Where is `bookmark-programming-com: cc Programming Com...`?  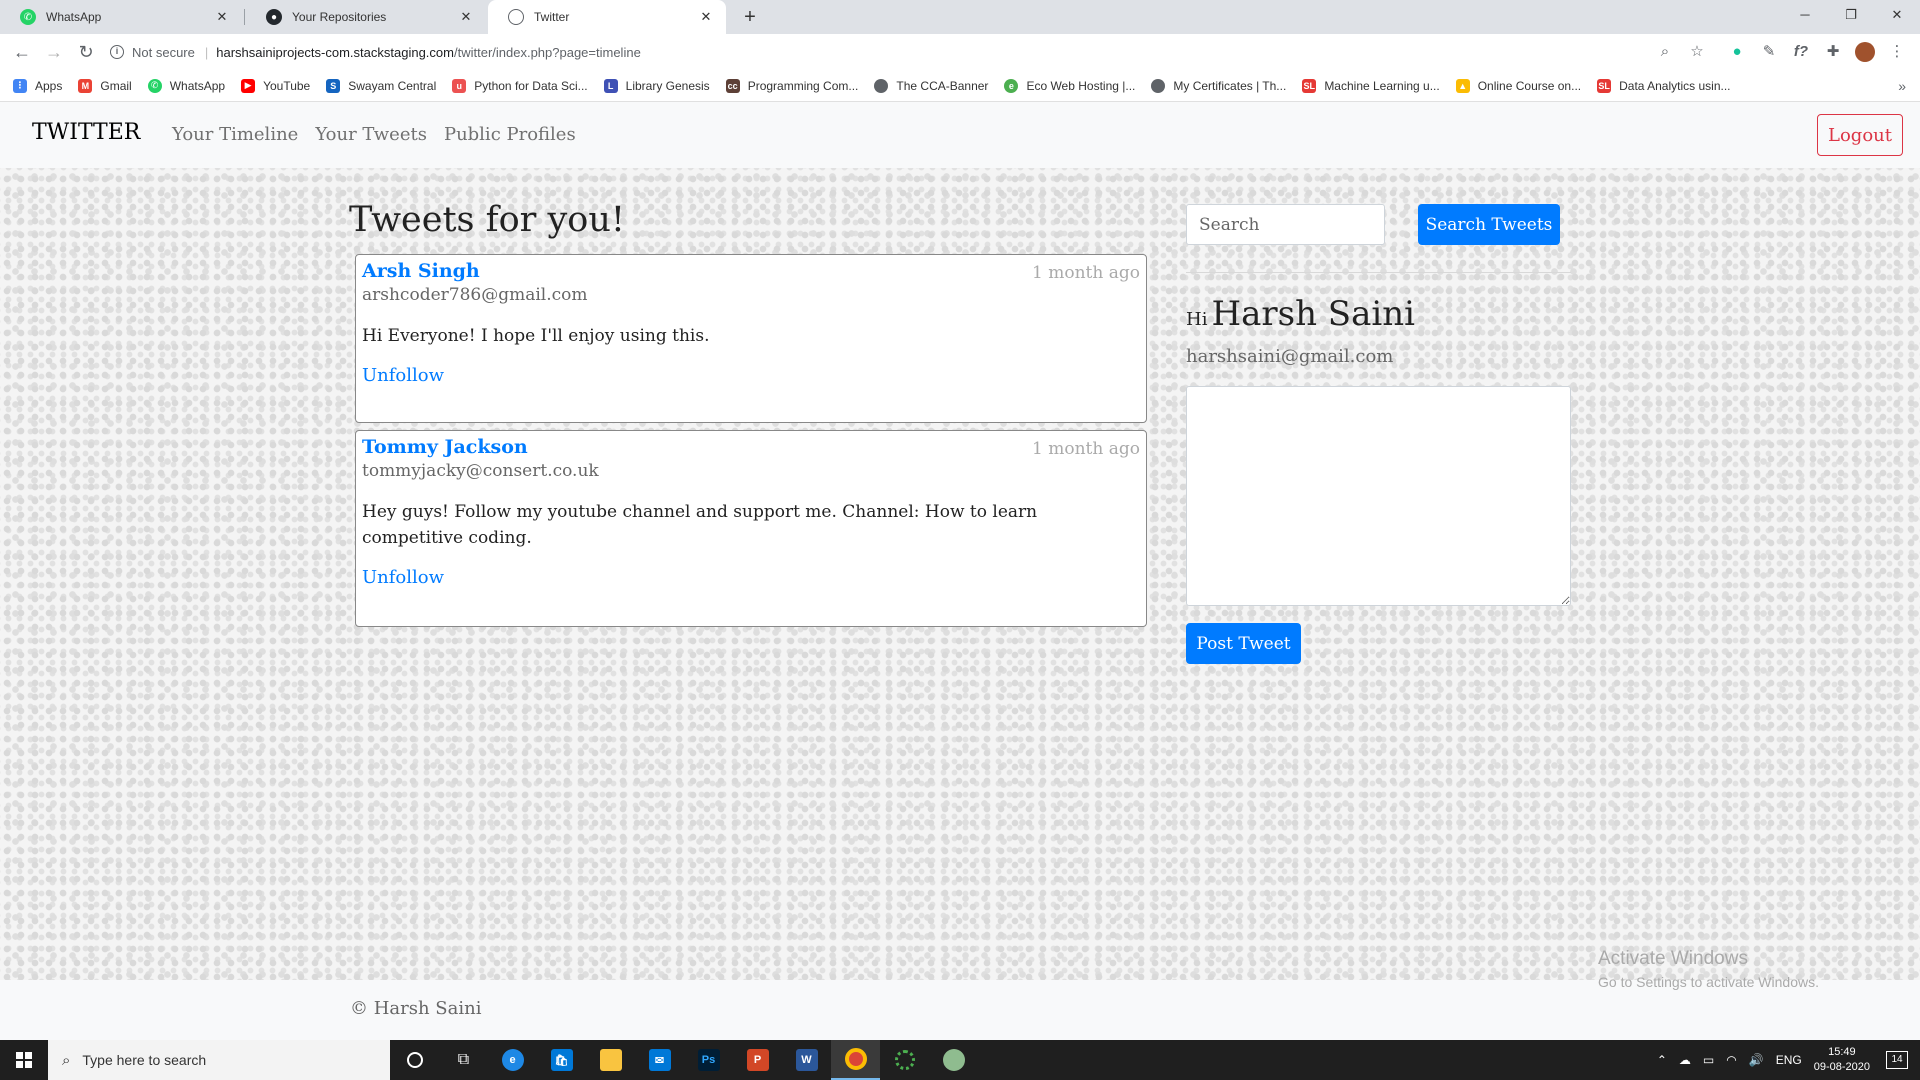 bookmark-programming-com: cc Programming Com... is located at coordinates (791, 85).